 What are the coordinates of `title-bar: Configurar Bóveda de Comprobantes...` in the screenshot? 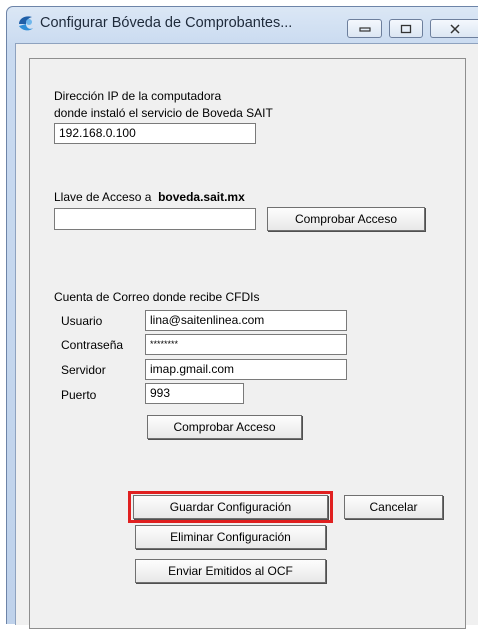 It's located at (242, 23).